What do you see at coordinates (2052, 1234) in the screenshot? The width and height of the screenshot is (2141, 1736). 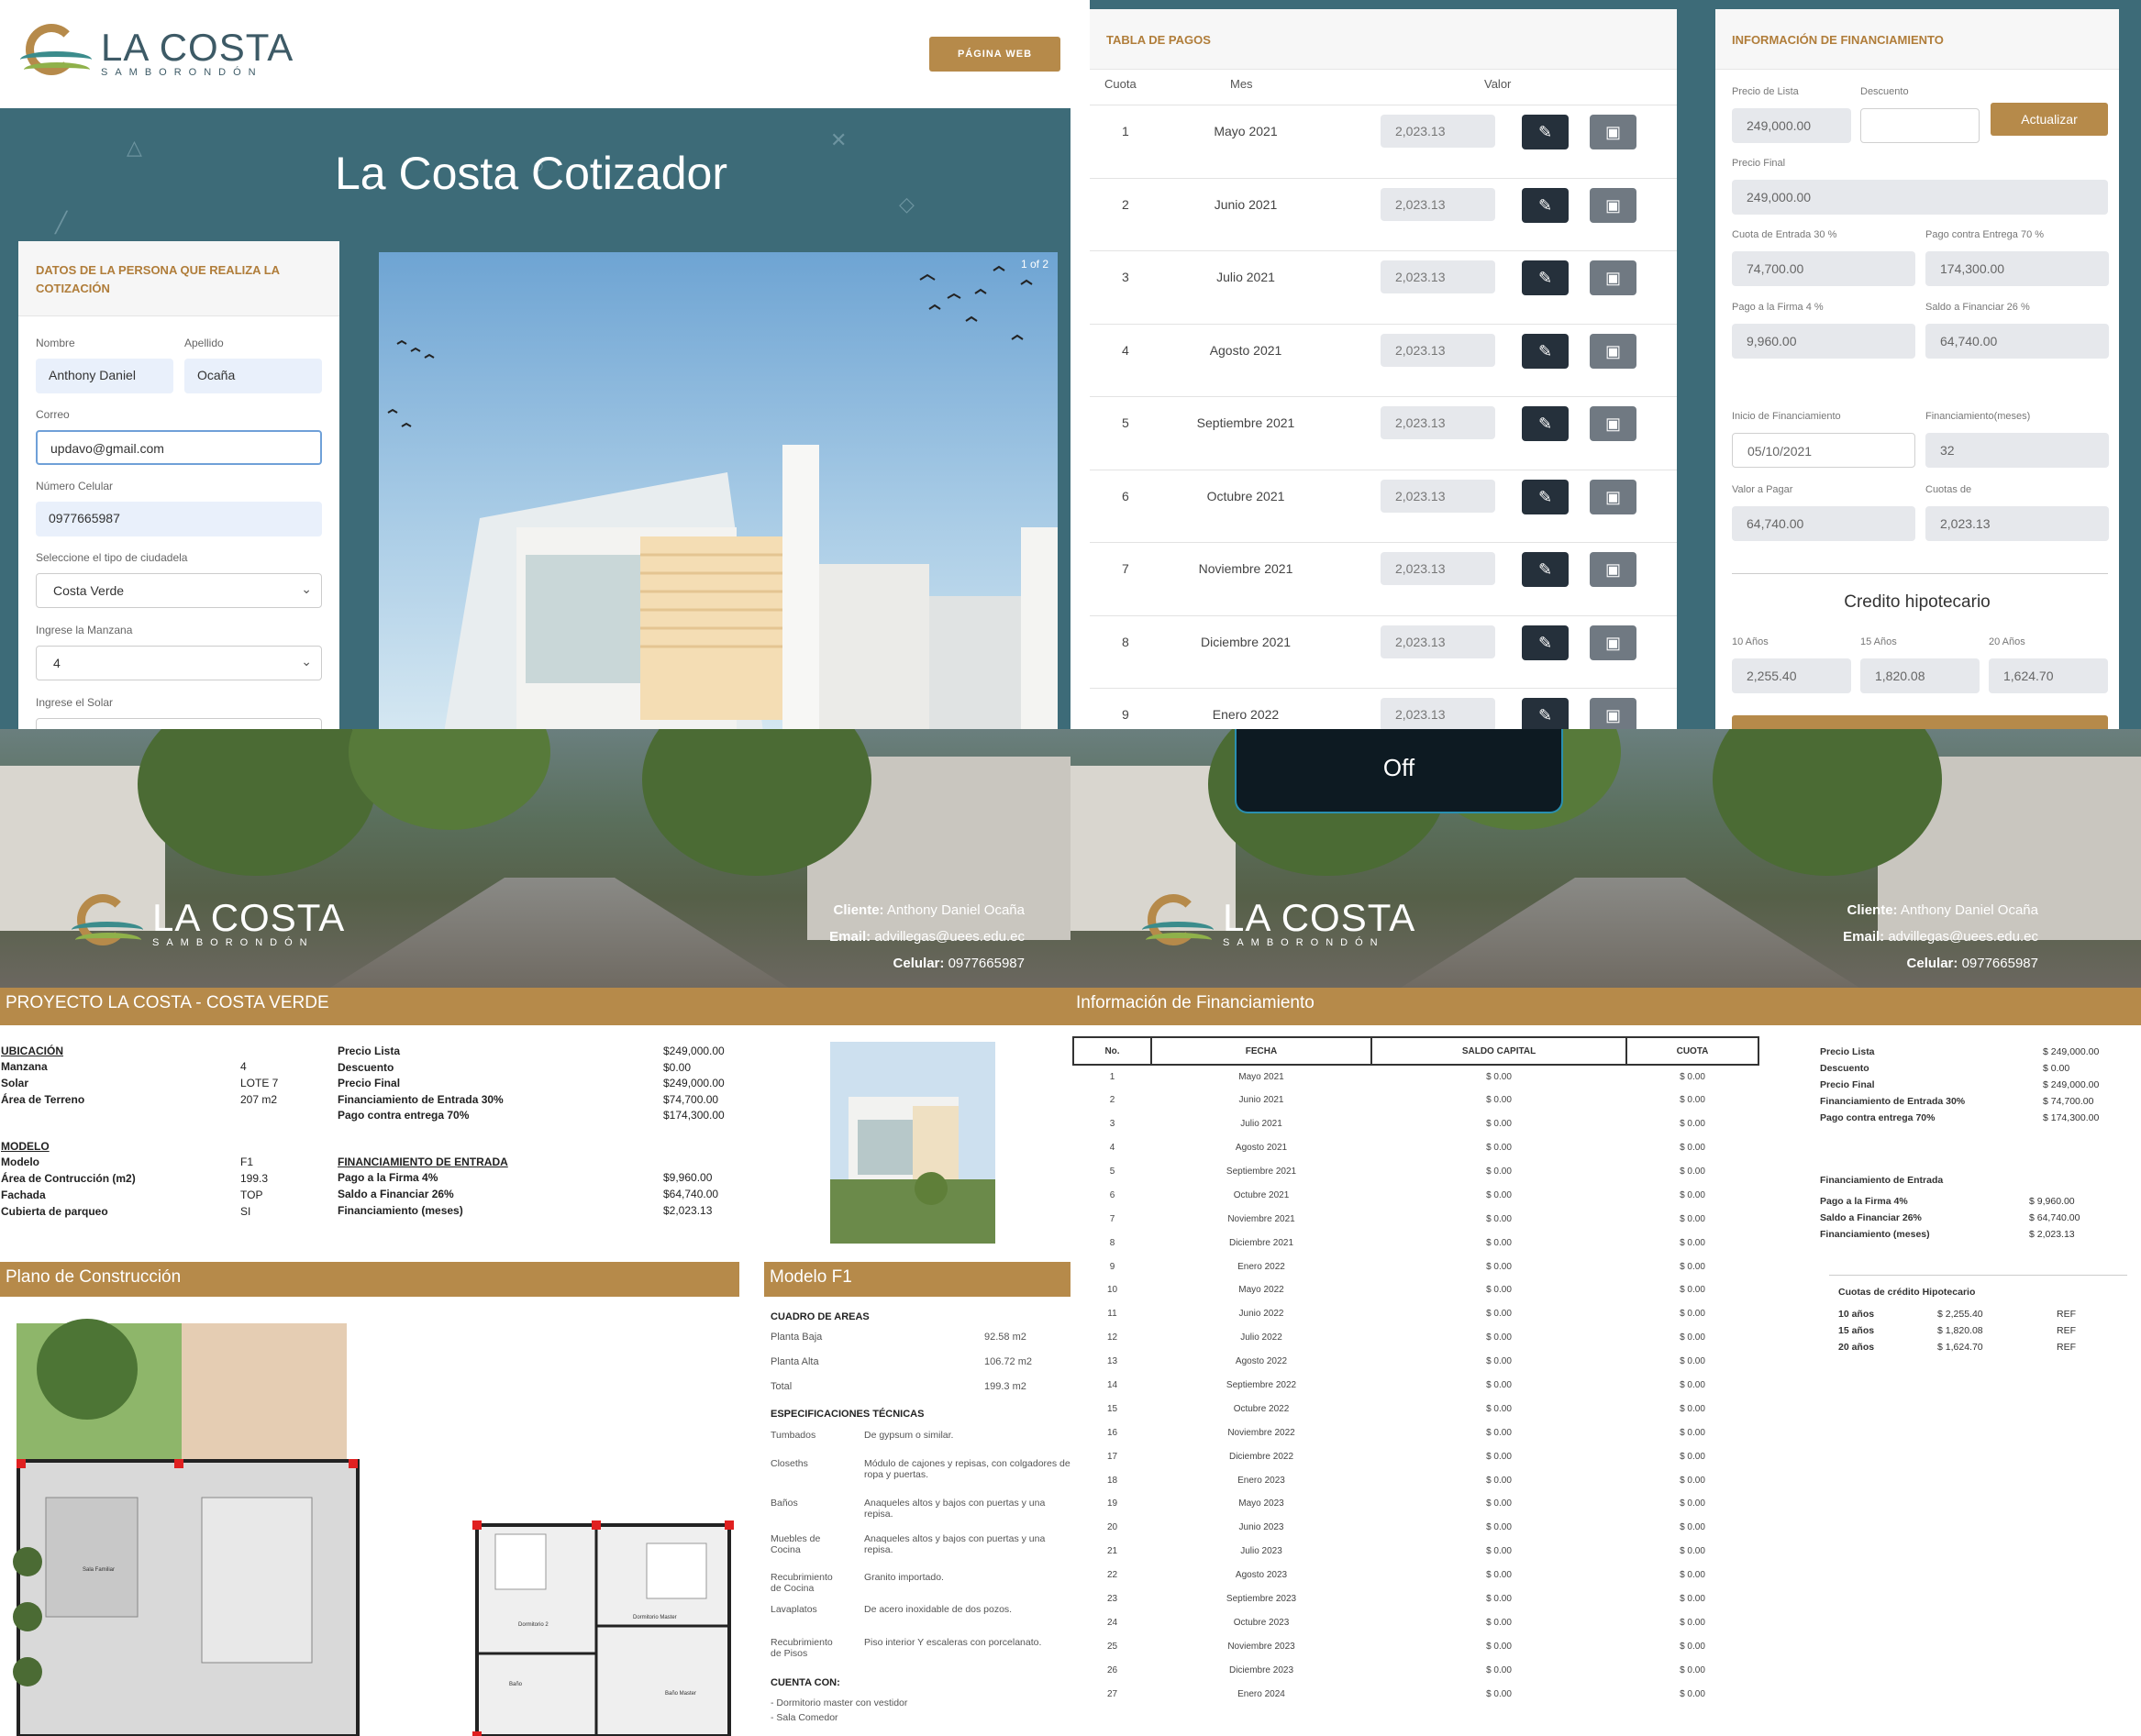 I see `entrada-value: $ 2,023.13` at bounding box center [2052, 1234].